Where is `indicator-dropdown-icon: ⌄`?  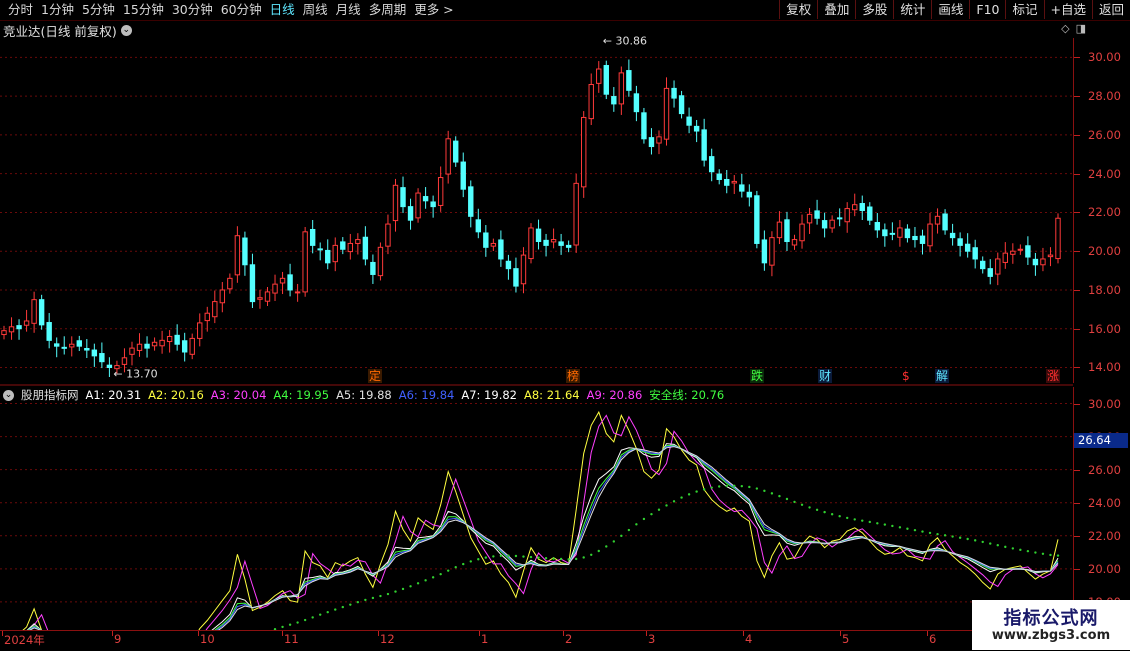 indicator-dropdown-icon: ⌄ is located at coordinates (8, 395).